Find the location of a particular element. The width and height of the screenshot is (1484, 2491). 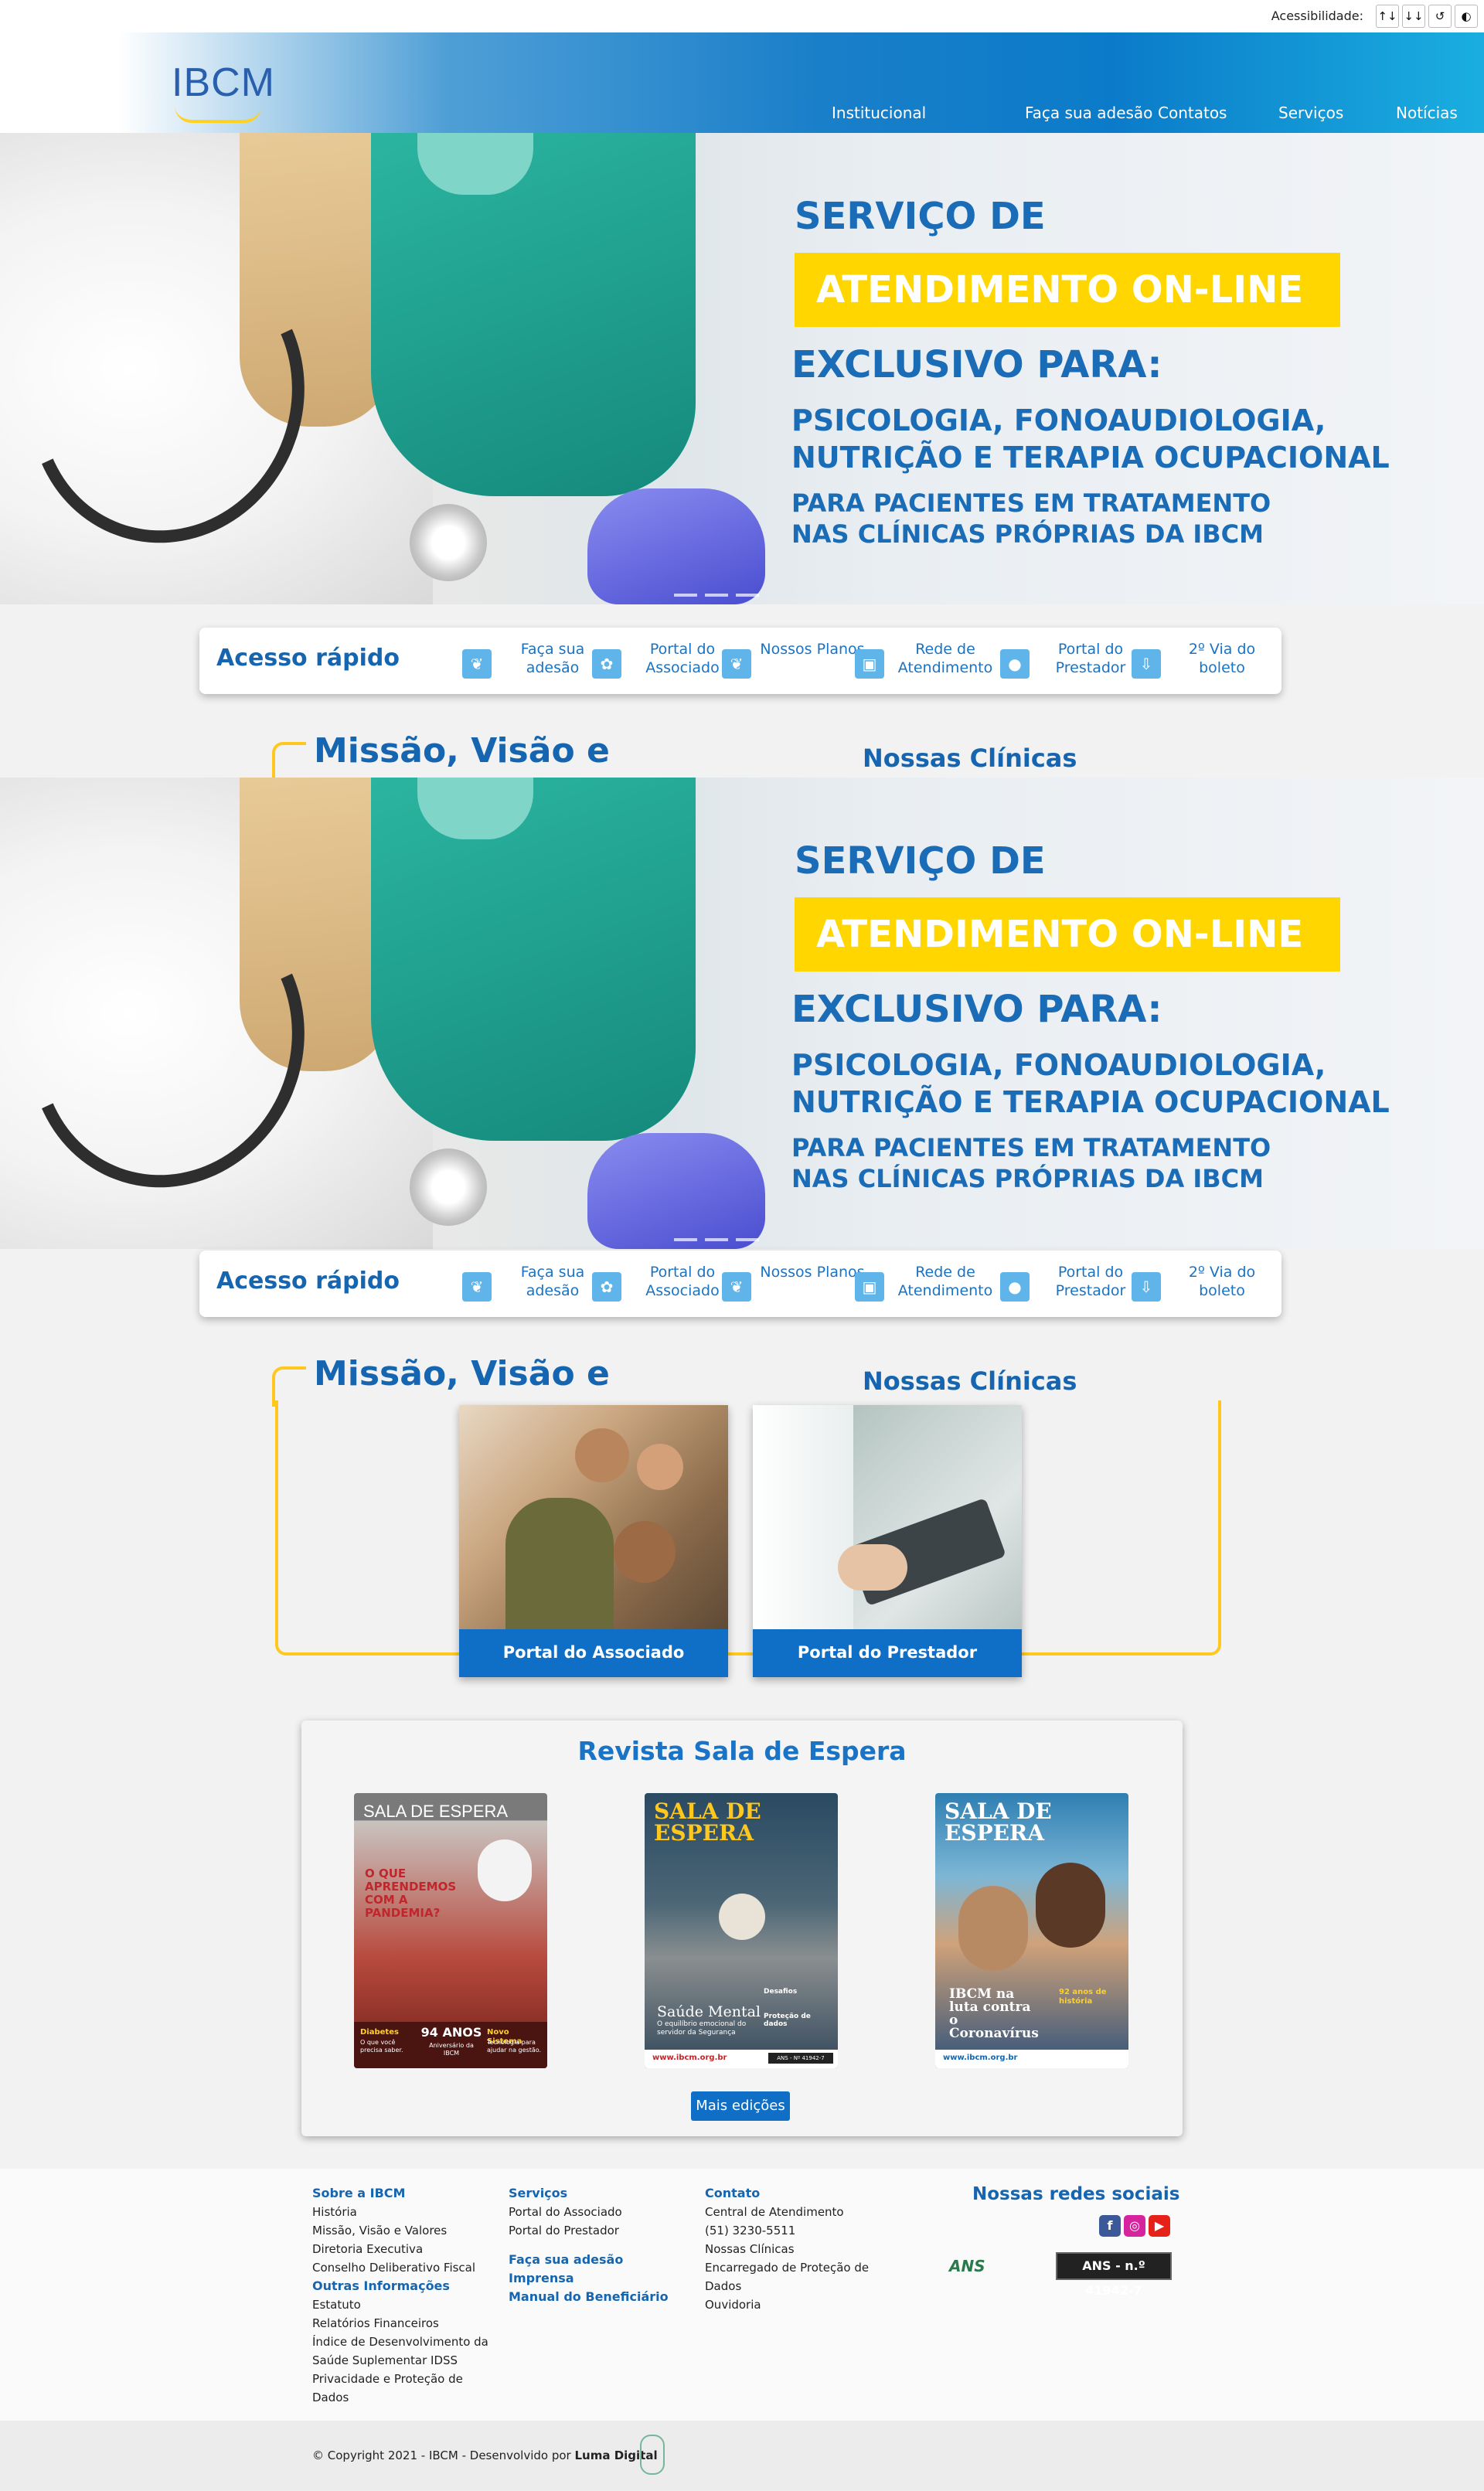

sprout-icon: ✿ is located at coordinates (606, 664).